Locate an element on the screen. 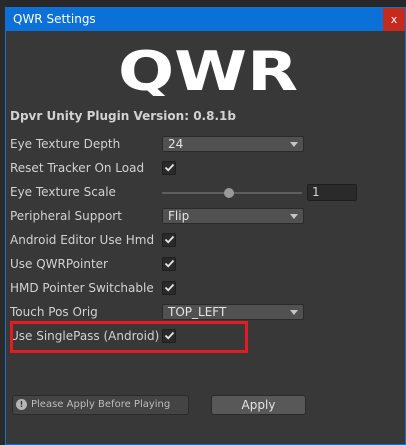 This screenshot has width=406, height=445. qwr-logo: QWR is located at coordinates (208, 71).